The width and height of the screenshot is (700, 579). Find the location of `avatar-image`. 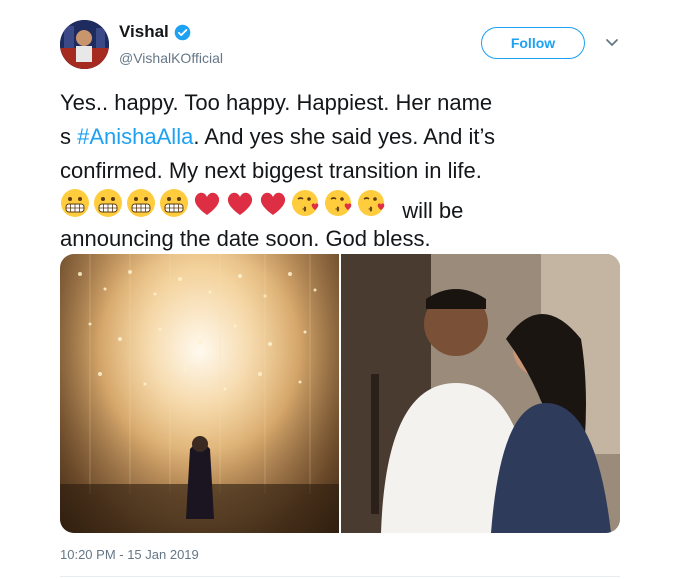

avatar-image is located at coordinates (84, 44).